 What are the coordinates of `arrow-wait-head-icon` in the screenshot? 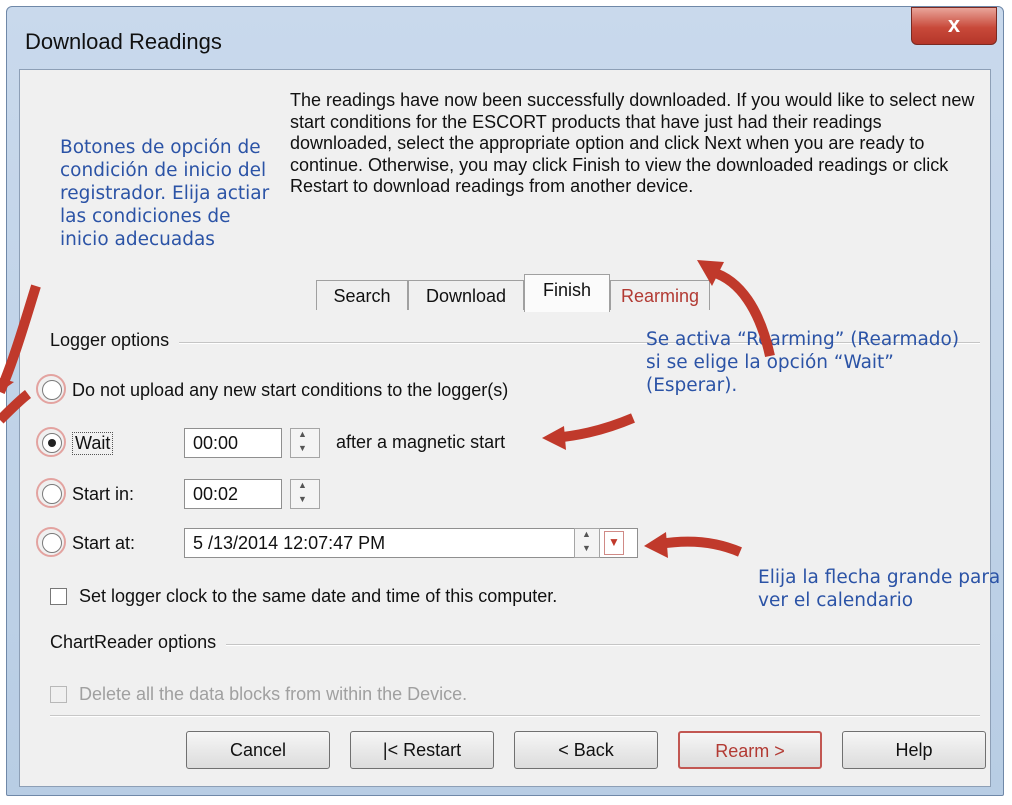 It's located at (554, 438).